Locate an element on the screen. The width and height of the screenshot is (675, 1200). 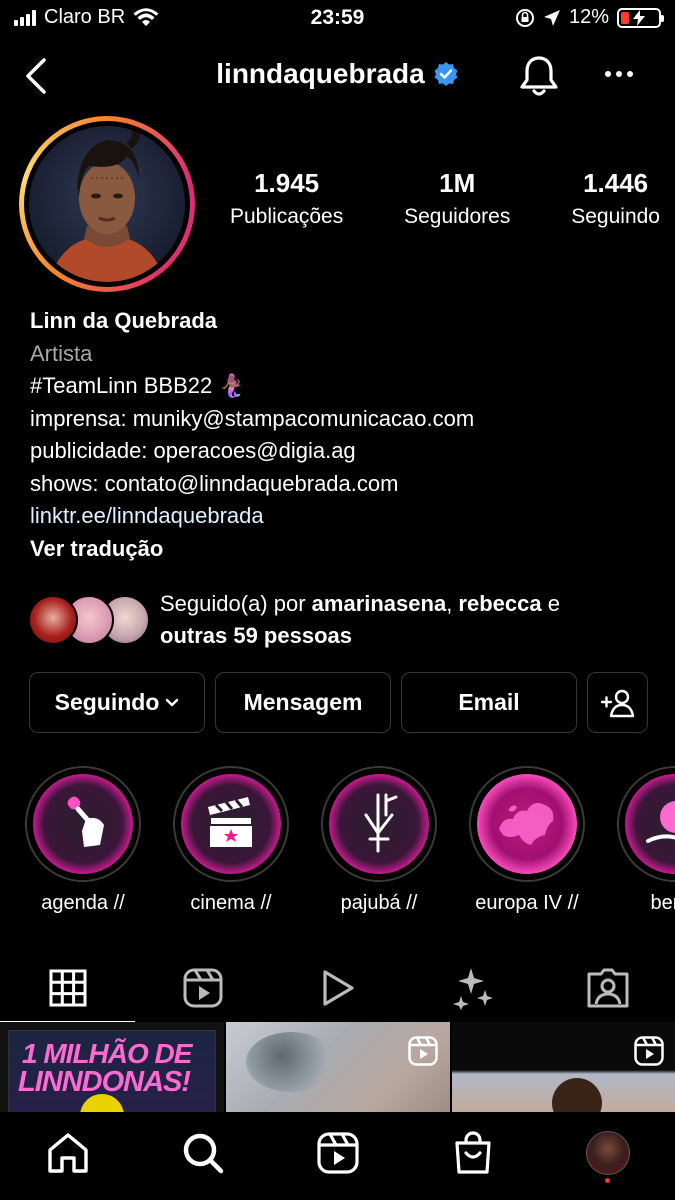
nav-profile is located at coordinates (608, 1153).